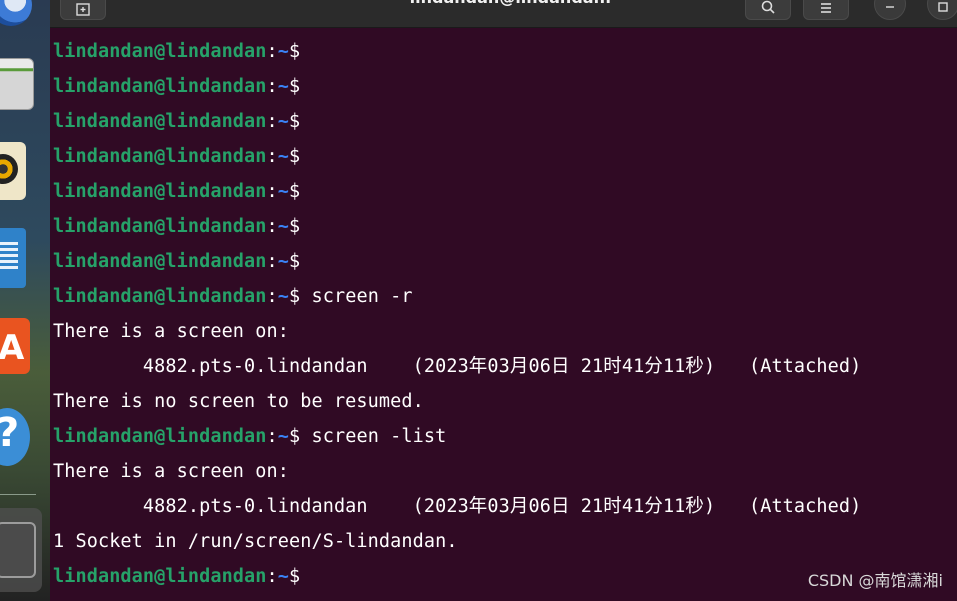  Describe the element at coordinates (238, 401) in the screenshot. I see `output-line: There is no screen to be resumed.` at that location.